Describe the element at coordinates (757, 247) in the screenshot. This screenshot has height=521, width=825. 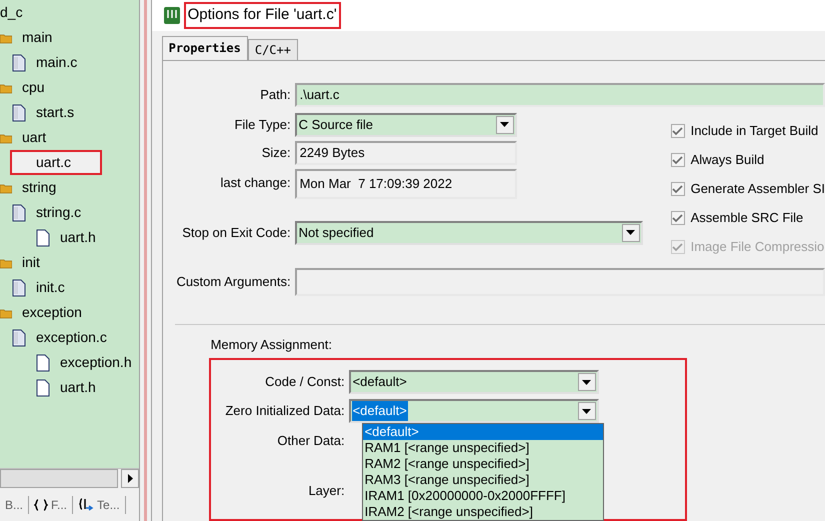
I see `checkbox-label: Image File Compressio` at that location.